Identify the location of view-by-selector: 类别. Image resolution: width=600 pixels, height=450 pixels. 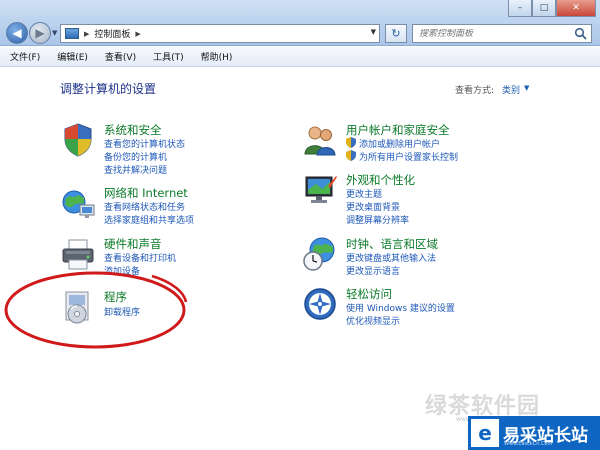
(511, 89).